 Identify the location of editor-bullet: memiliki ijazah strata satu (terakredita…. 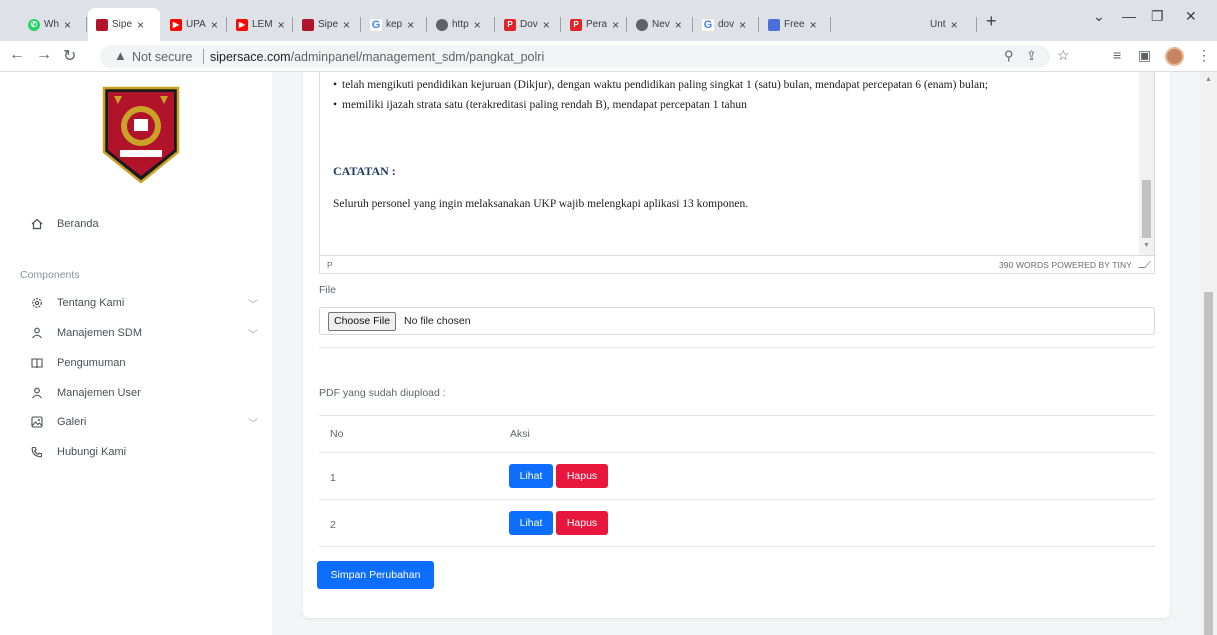
(540, 105).